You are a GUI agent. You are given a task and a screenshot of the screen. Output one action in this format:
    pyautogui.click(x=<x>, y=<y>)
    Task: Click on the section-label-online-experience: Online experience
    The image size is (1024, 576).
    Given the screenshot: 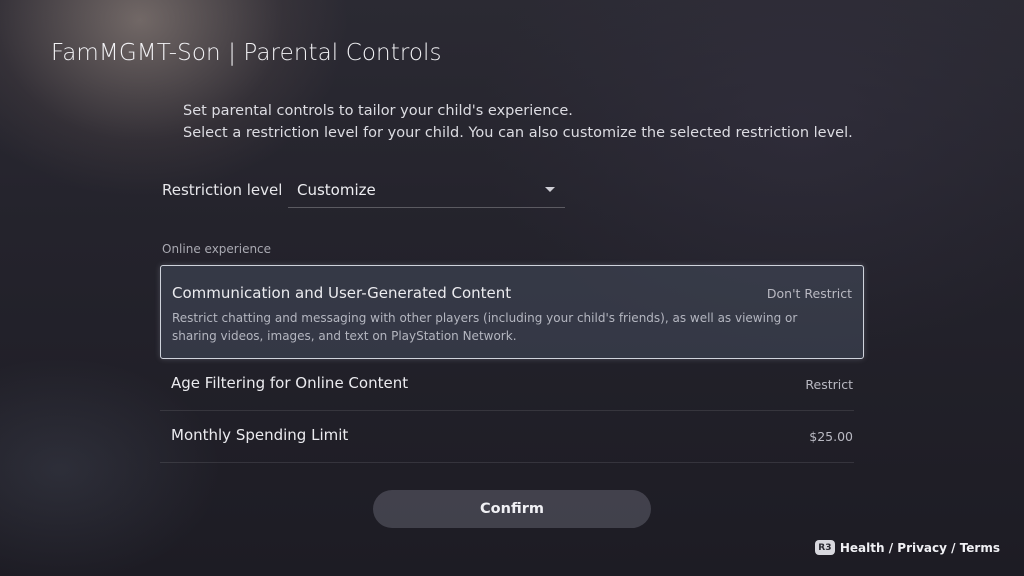 What is the action you would take?
    pyautogui.click(x=217, y=249)
    